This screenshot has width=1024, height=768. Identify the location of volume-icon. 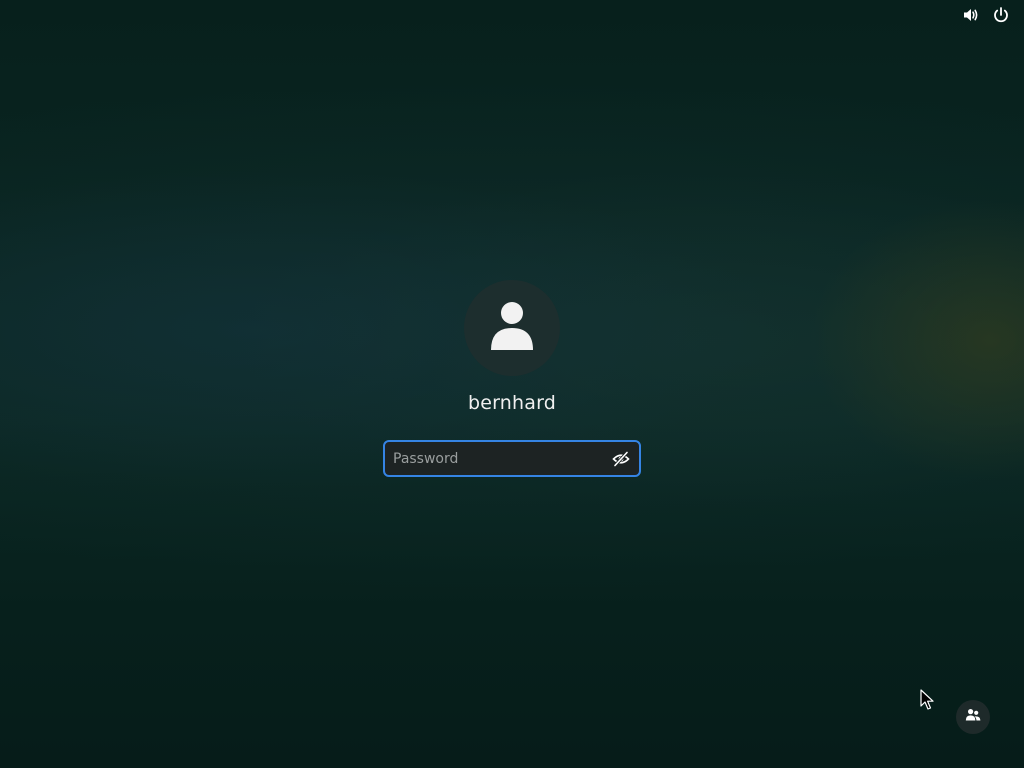
(971, 15).